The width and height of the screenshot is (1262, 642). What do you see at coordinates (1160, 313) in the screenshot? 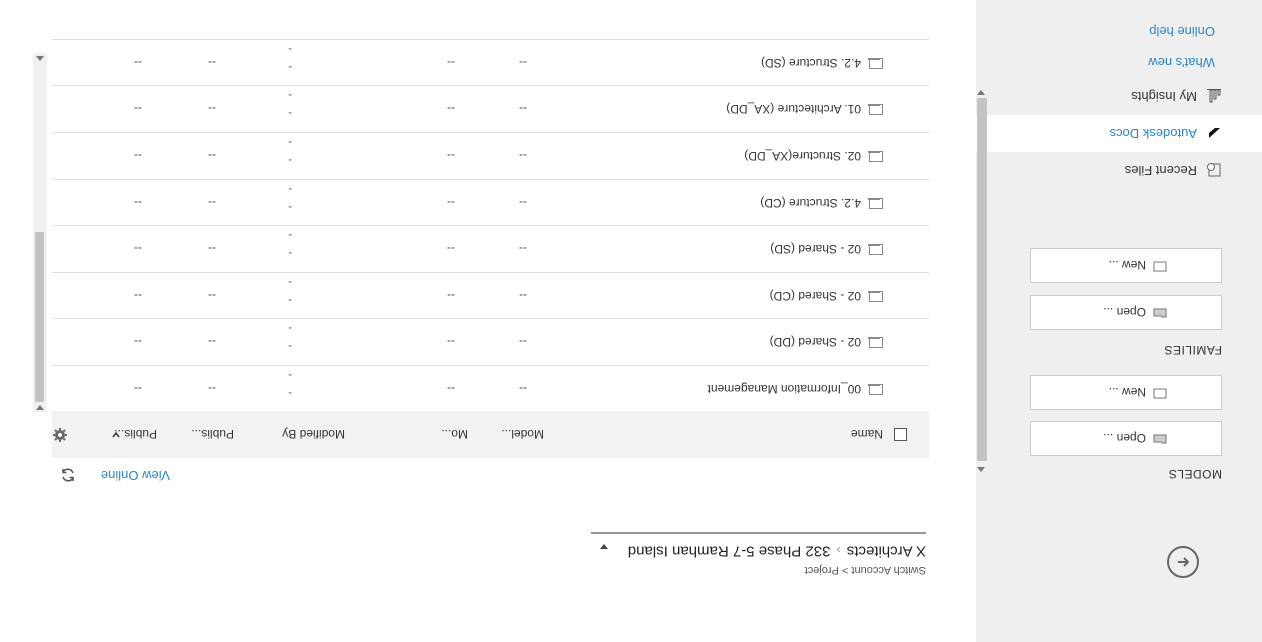
I see `folder-open-icon` at bounding box center [1160, 313].